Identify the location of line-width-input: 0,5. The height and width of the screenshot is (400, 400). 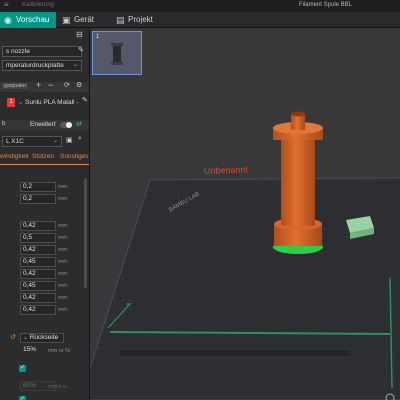
(38, 238).